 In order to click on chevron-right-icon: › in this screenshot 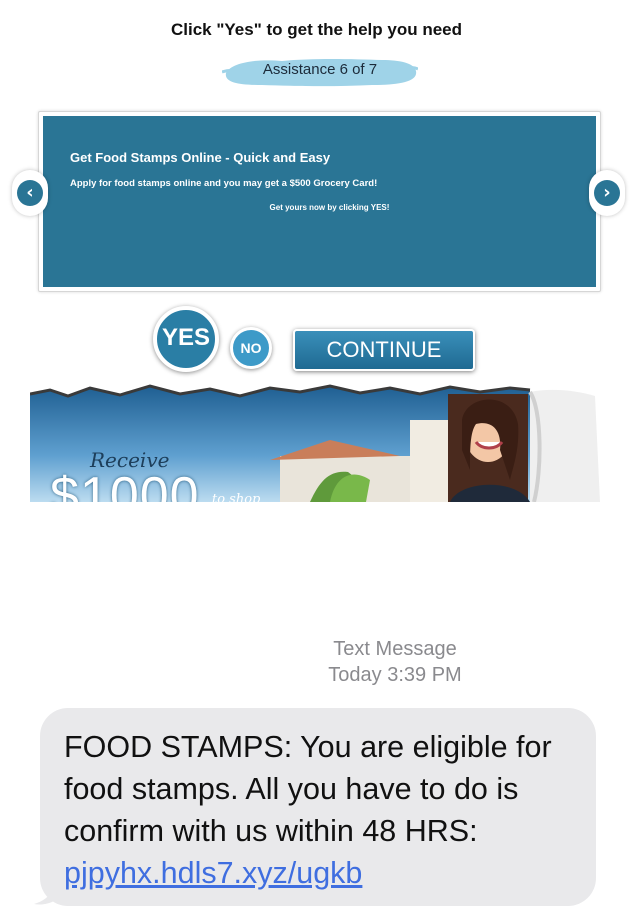, I will do `click(607, 193)`.